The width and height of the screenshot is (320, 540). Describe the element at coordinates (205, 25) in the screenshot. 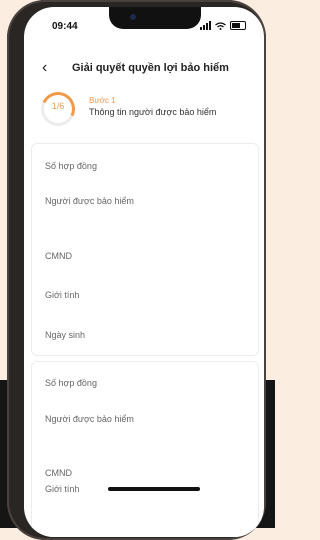

I see `signal-icon` at that location.